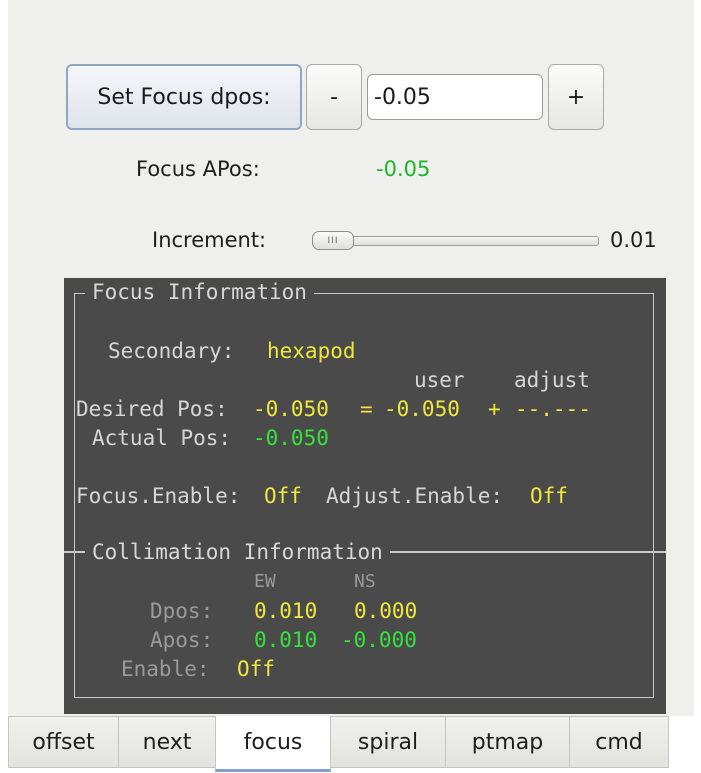 This screenshot has height=773, width=701. Describe the element at coordinates (365, 581) in the screenshot. I see `ns-column-header: NS` at that location.